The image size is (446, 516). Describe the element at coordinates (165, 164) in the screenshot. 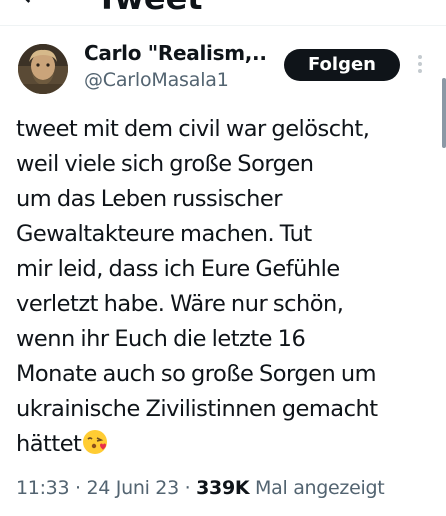

I see `tweet-line: weil viele sich große Sorgen` at that location.